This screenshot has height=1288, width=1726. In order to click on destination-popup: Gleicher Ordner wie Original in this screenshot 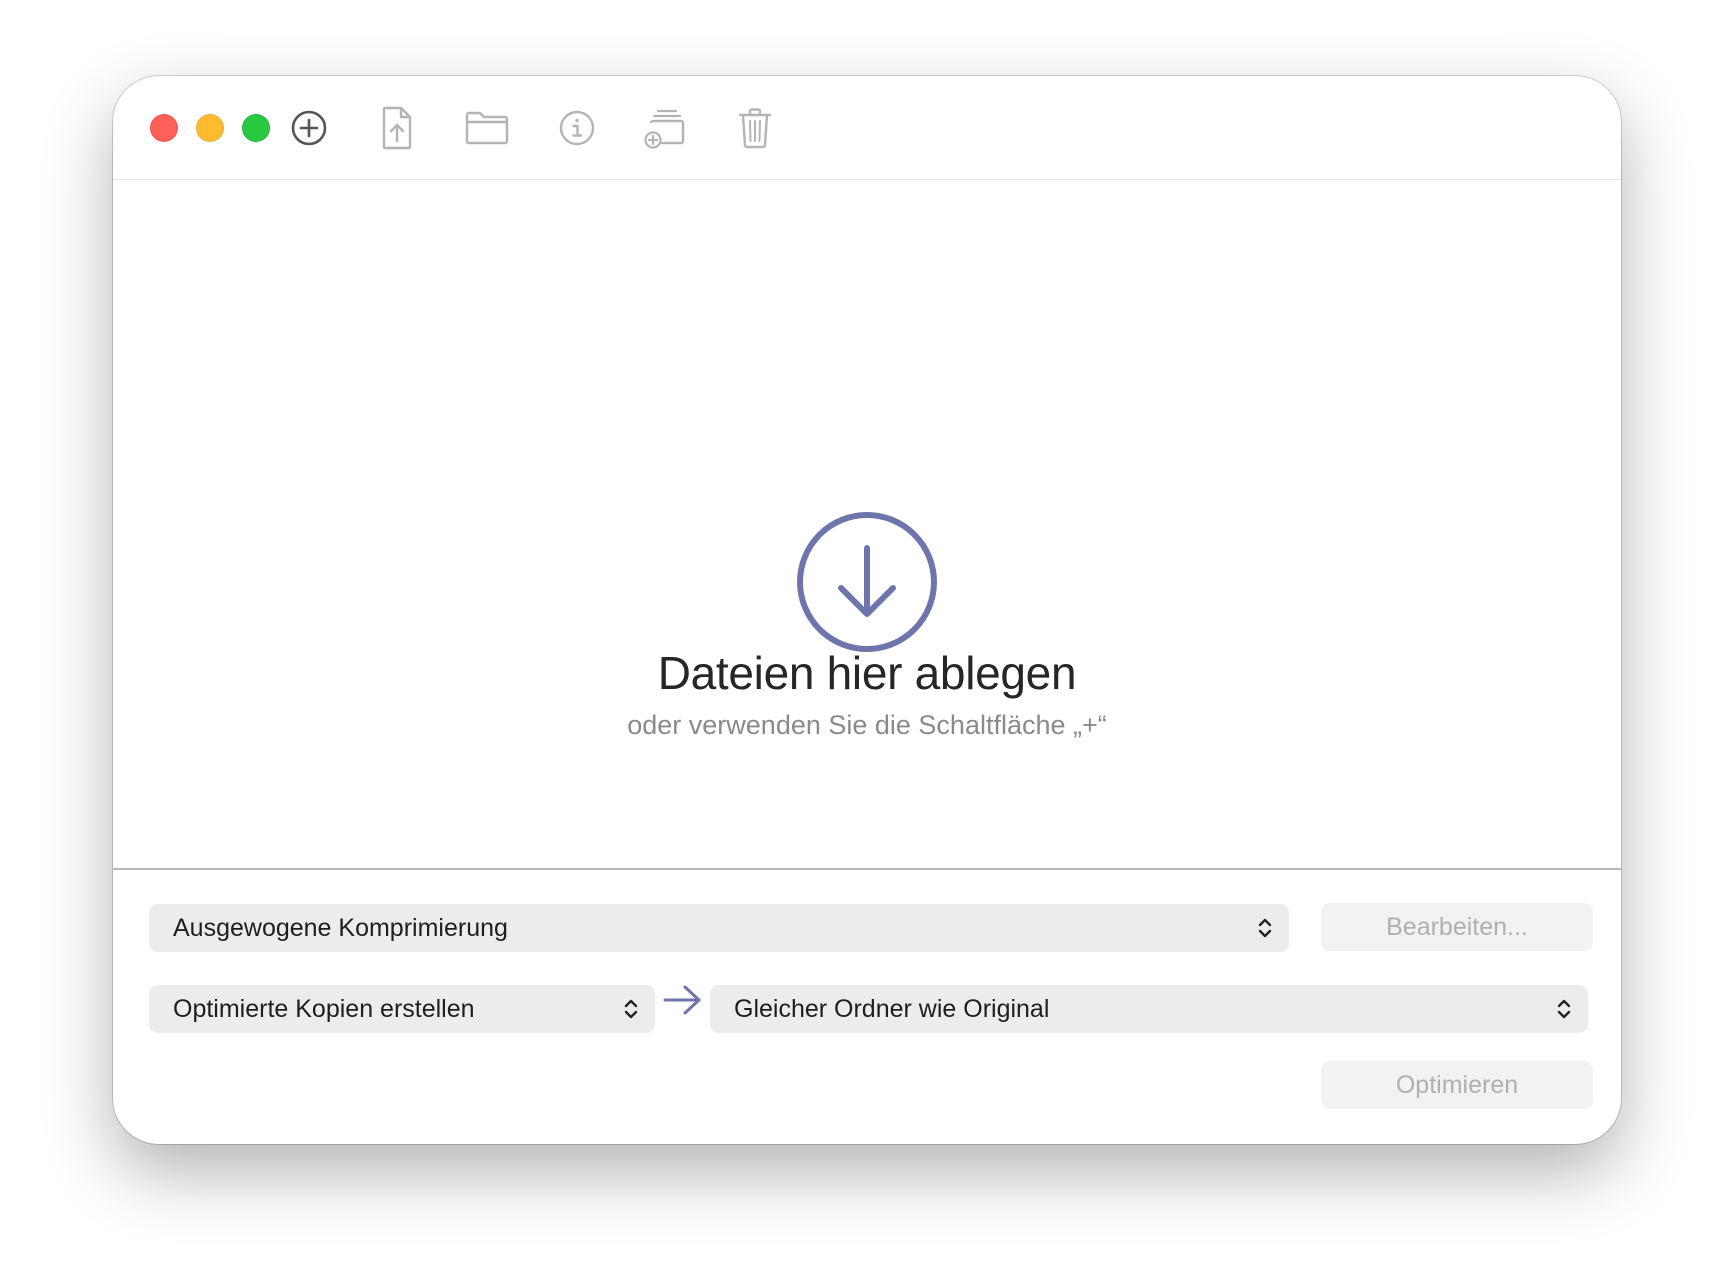, I will do `click(1149, 1009)`.